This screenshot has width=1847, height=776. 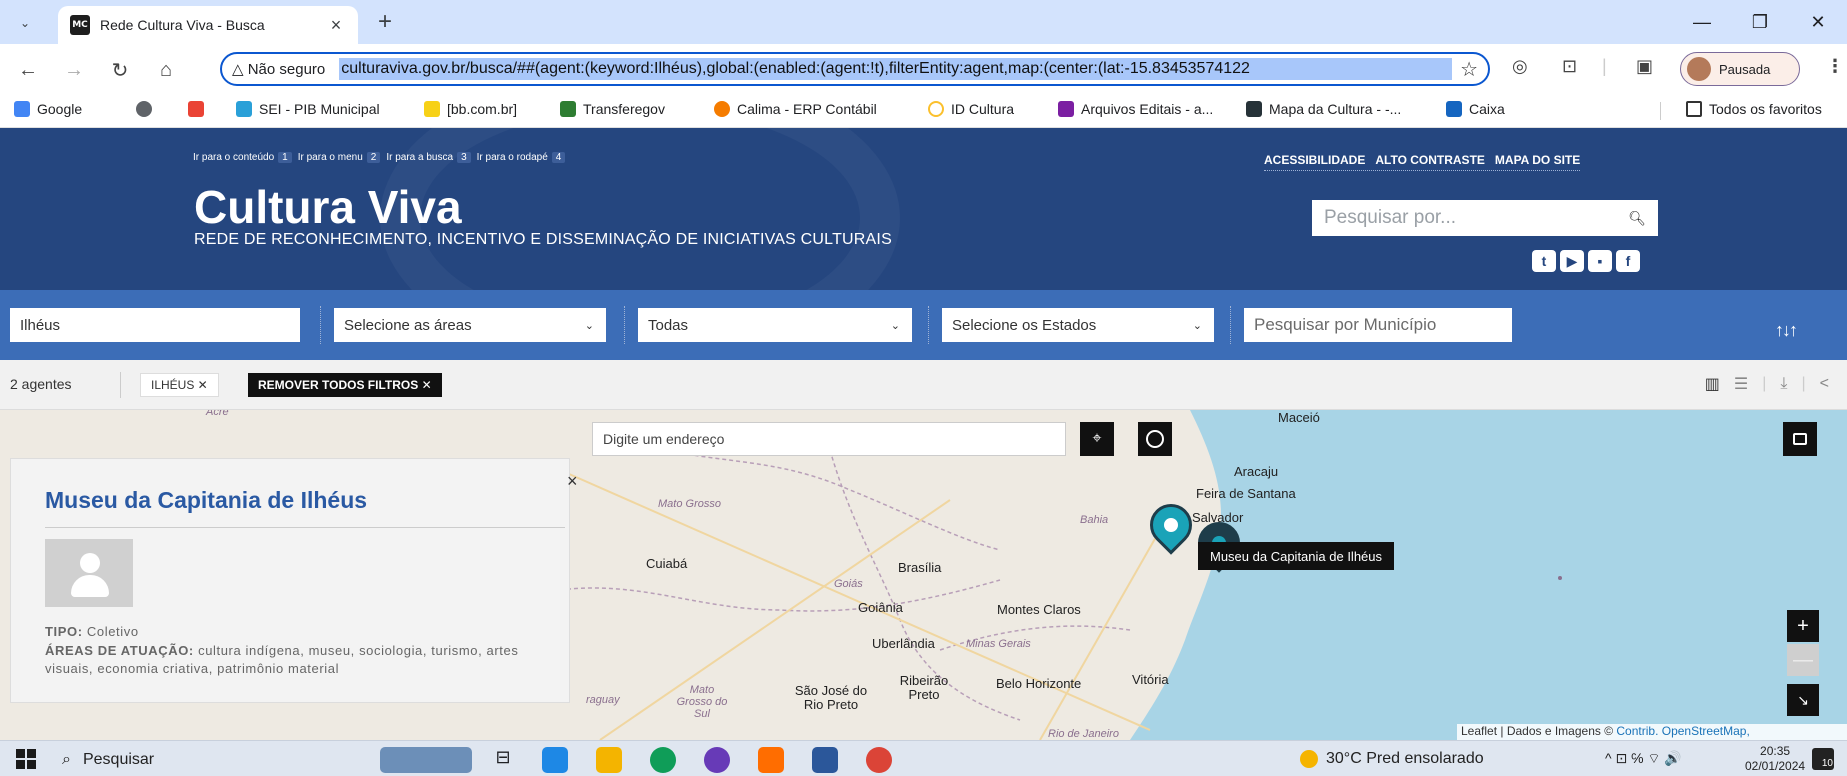 What do you see at coordinates (1230, 325) in the screenshot?
I see `filter-divider` at bounding box center [1230, 325].